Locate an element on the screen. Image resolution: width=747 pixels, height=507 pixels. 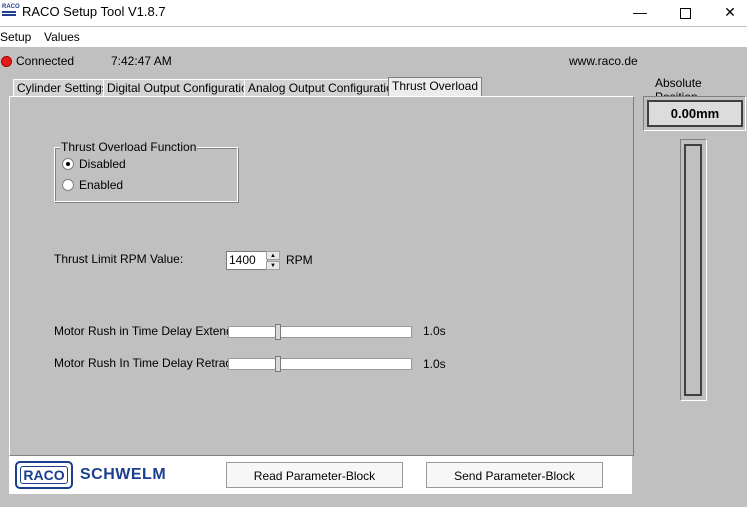
status-time: 7:42:47 AM is located at coordinates (141, 61).